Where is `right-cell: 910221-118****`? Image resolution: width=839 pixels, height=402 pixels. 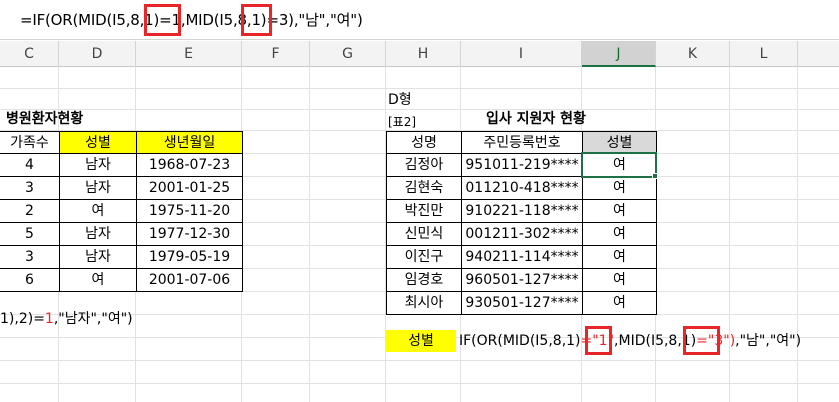
right-cell: 910221-118**** is located at coordinates (522, 211).